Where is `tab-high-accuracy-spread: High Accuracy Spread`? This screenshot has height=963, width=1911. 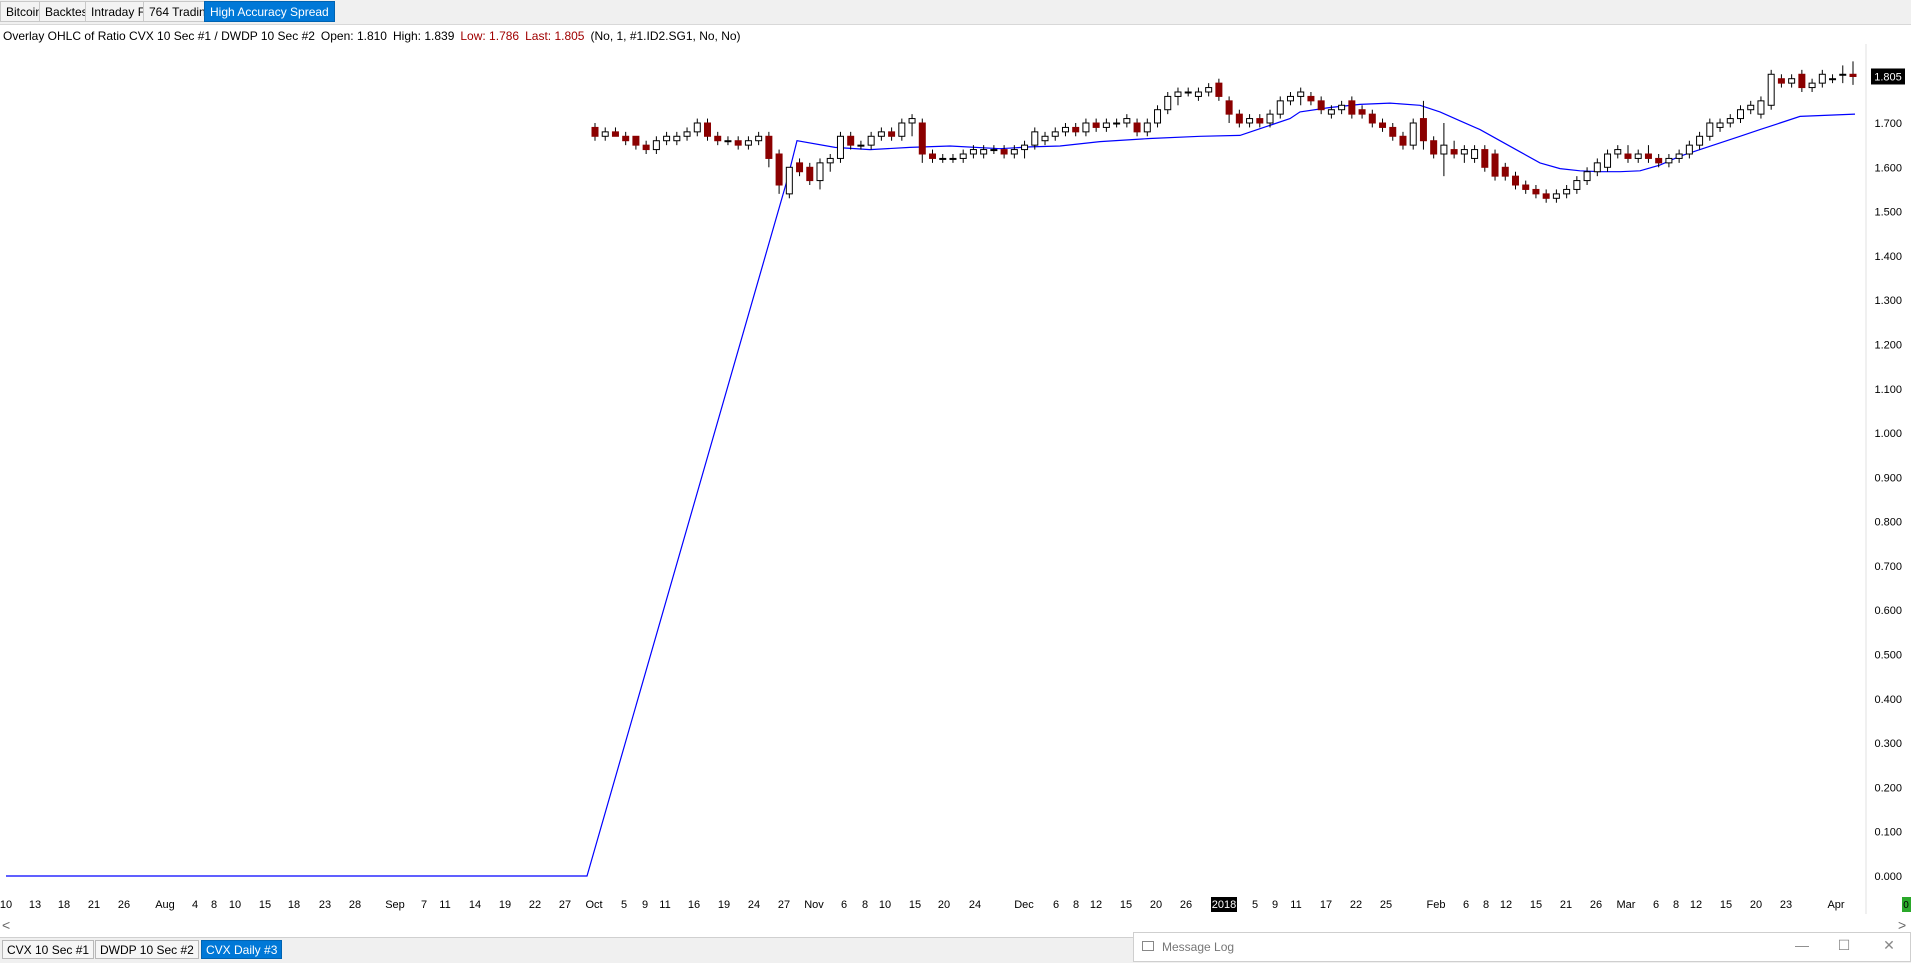 tab-high-accuracy-spread: High Accuracy Spread is located at coordinates (269, 11).